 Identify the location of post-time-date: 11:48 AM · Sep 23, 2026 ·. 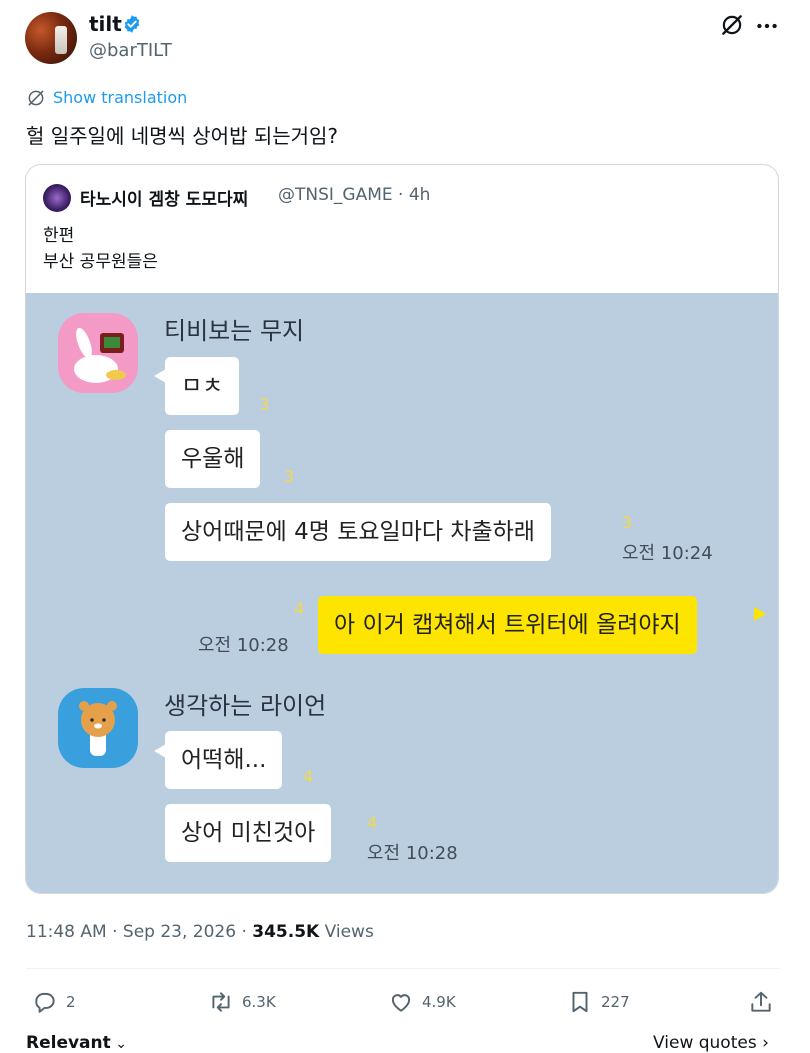
(139, 932).